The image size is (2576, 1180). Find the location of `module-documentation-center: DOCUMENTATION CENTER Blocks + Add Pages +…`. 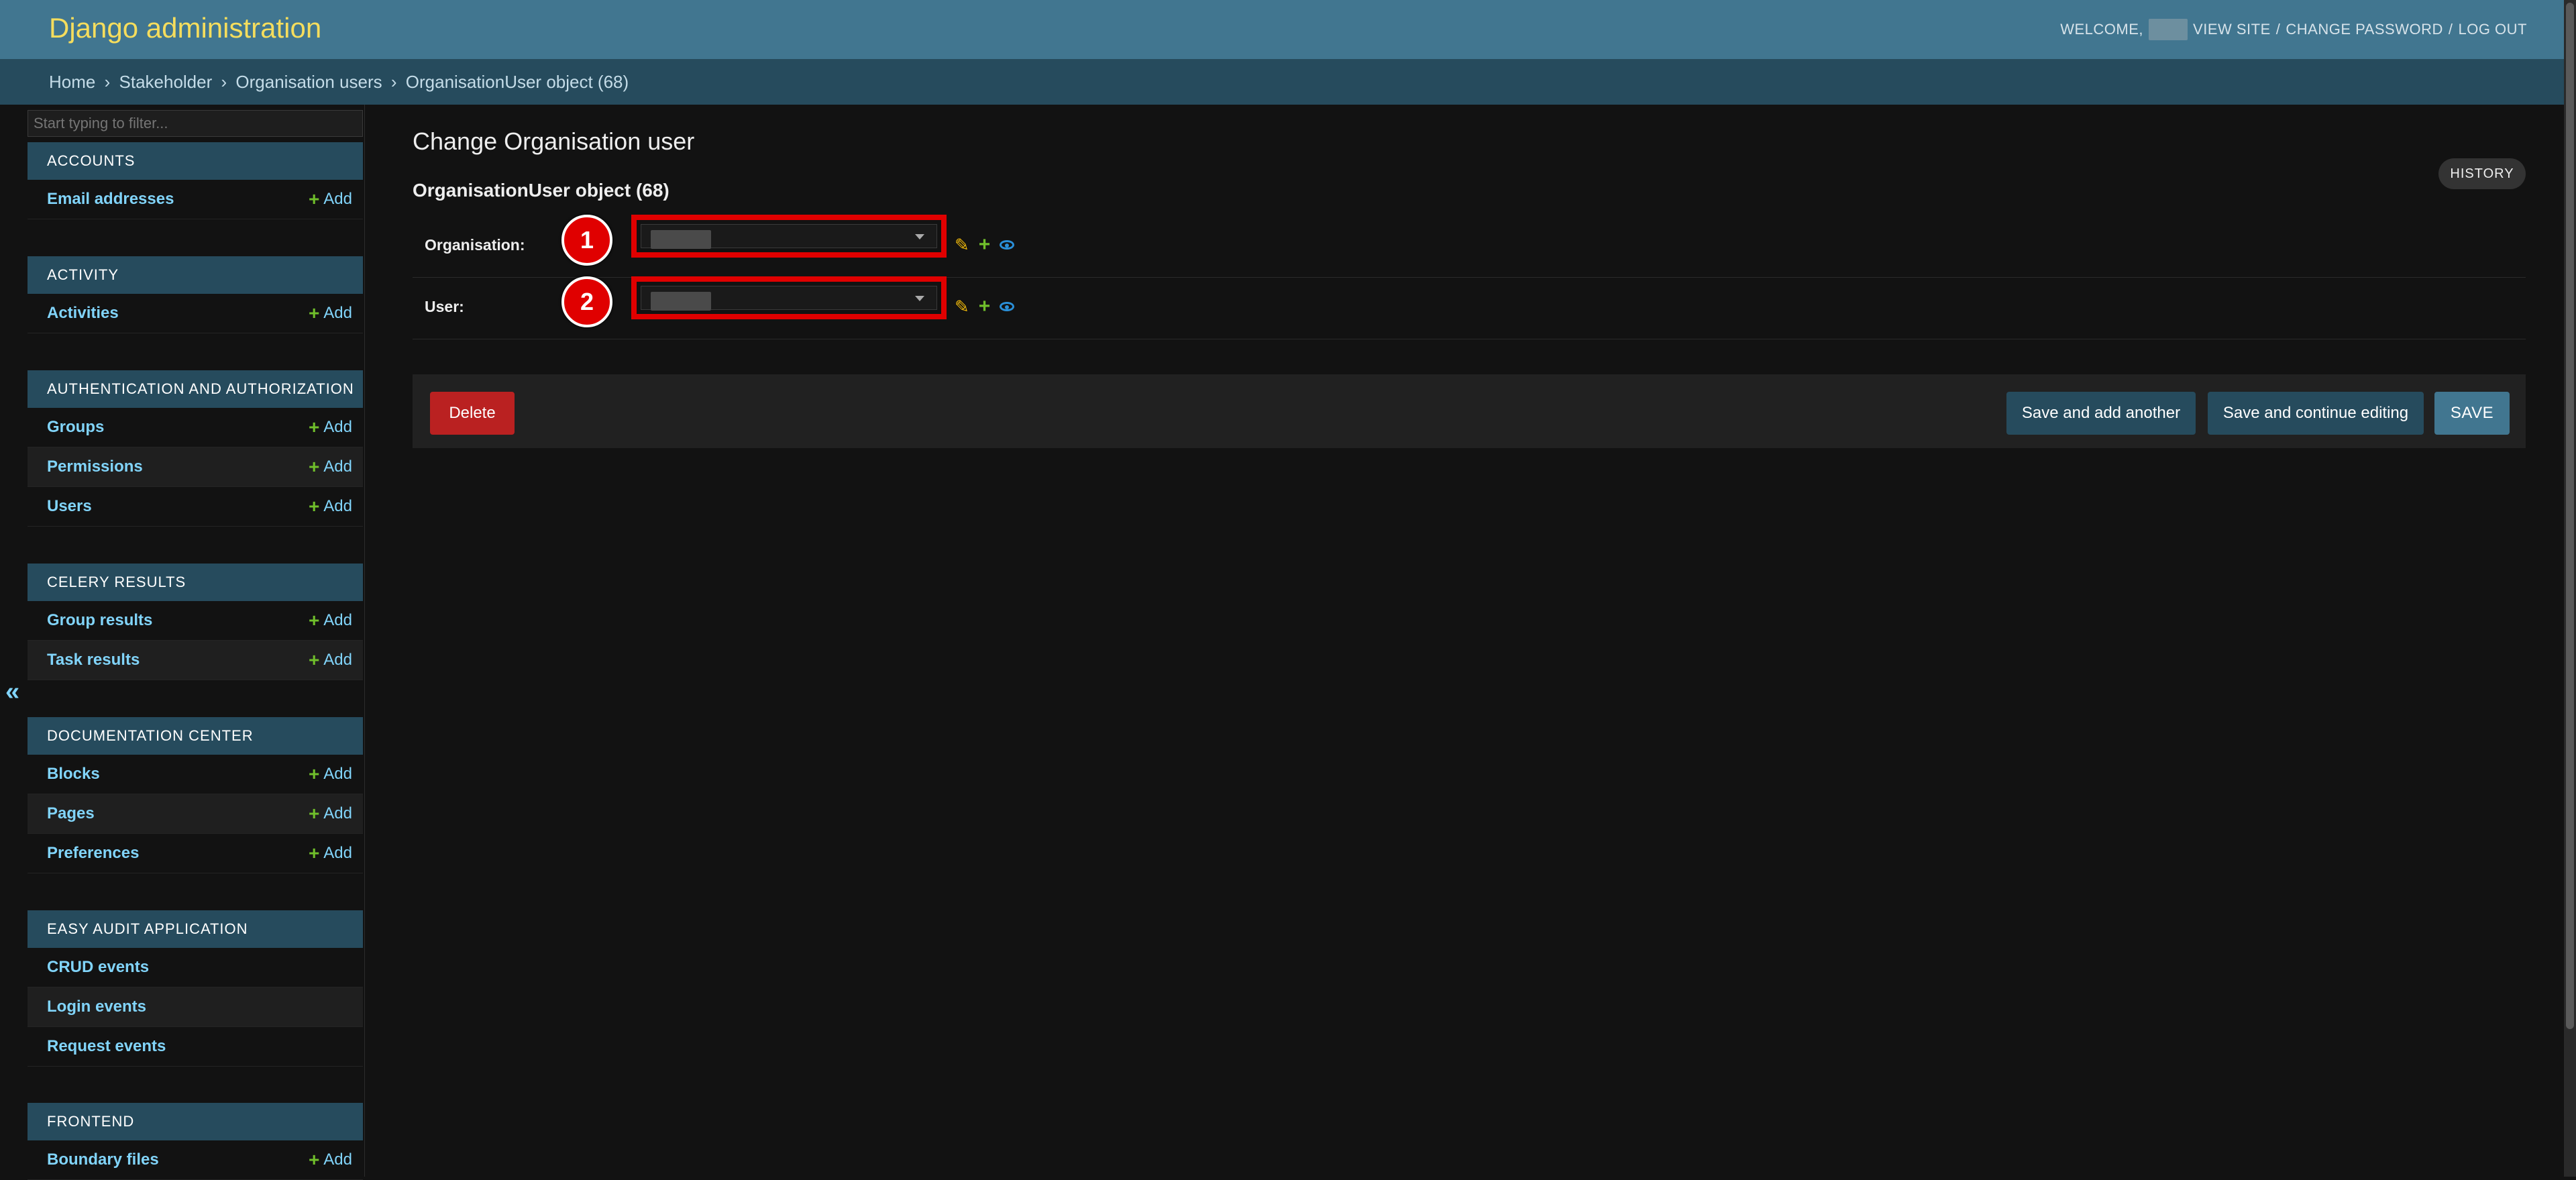

module-documentation-center: DOCUMENTATION CENTER Blocks + Add Pages +… is located at coordinates (195, 795).